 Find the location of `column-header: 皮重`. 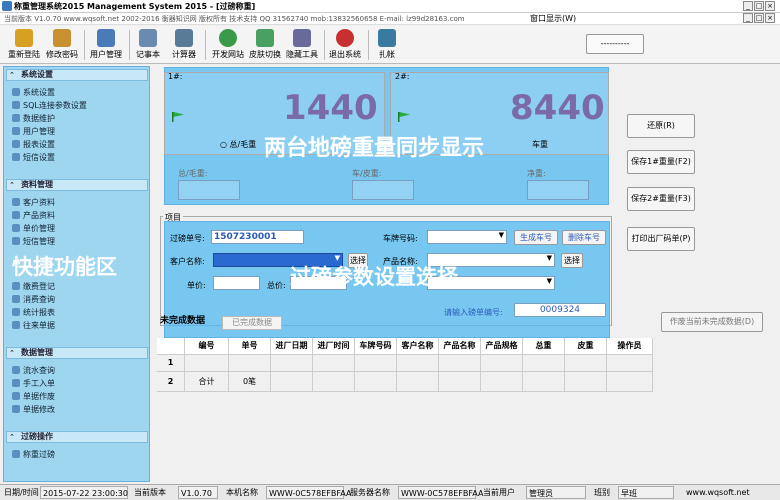

column-header: 皮重 is located at coordinates (586, 346).